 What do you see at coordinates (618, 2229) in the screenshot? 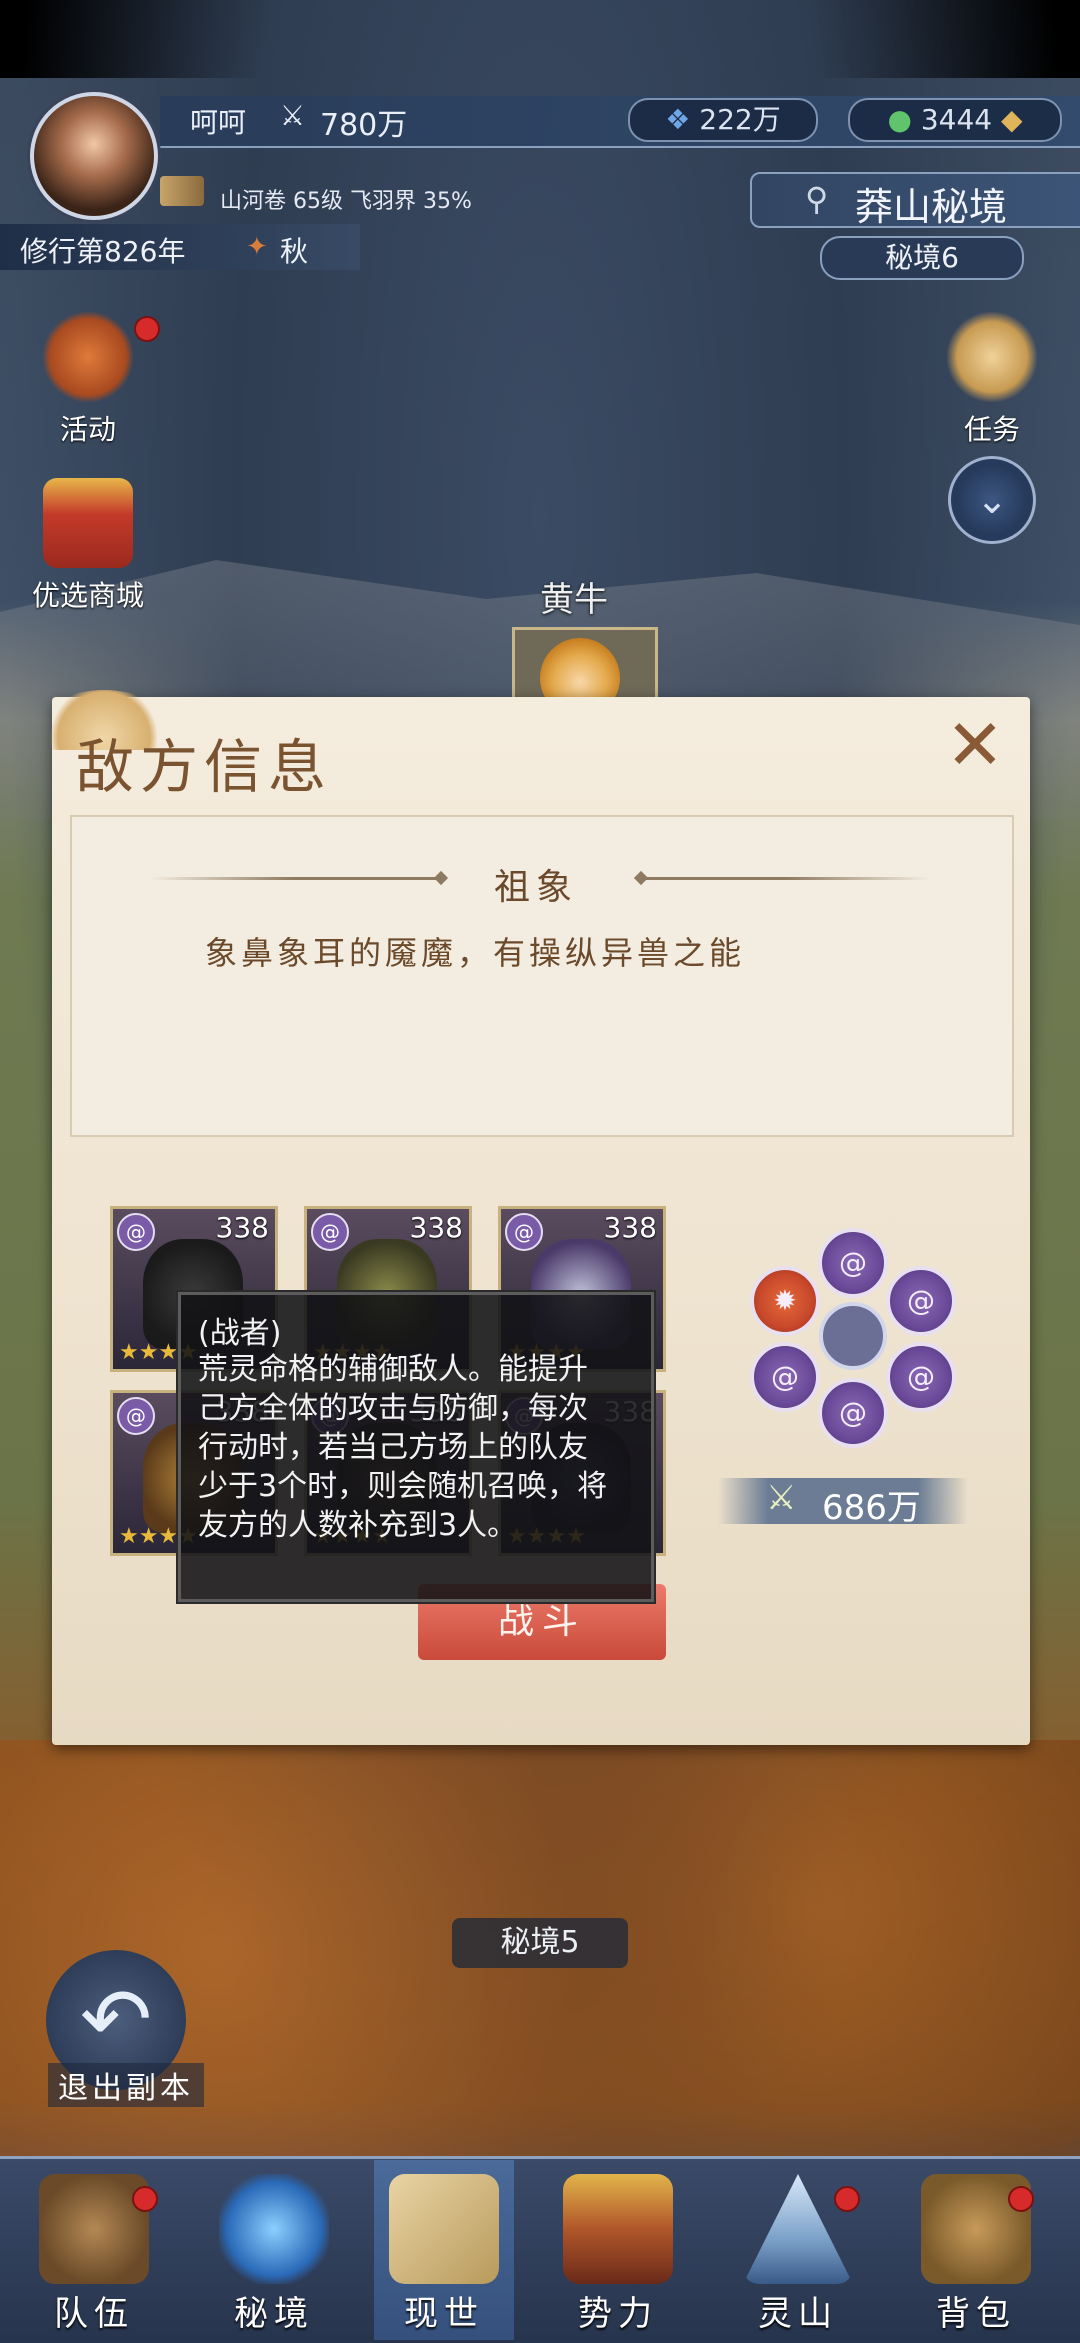
I see `palace-icon` at bounding box center [618, 2229].